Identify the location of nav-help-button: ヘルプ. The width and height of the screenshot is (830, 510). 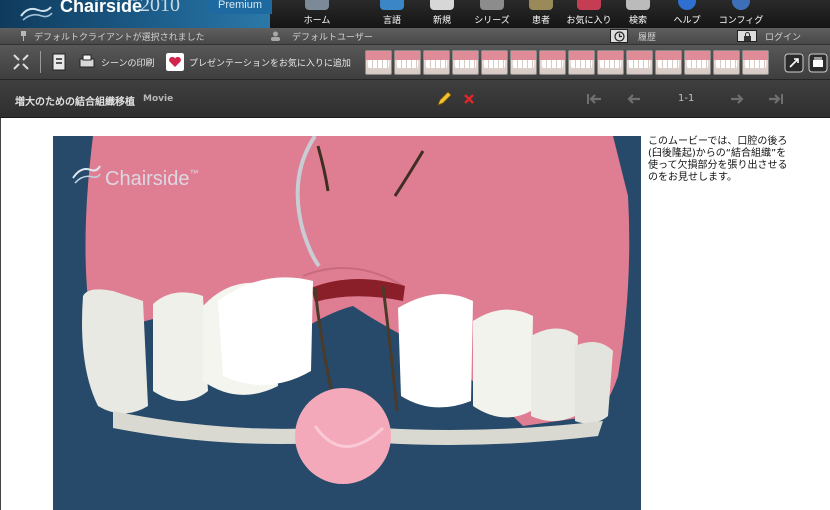
(687, 14).